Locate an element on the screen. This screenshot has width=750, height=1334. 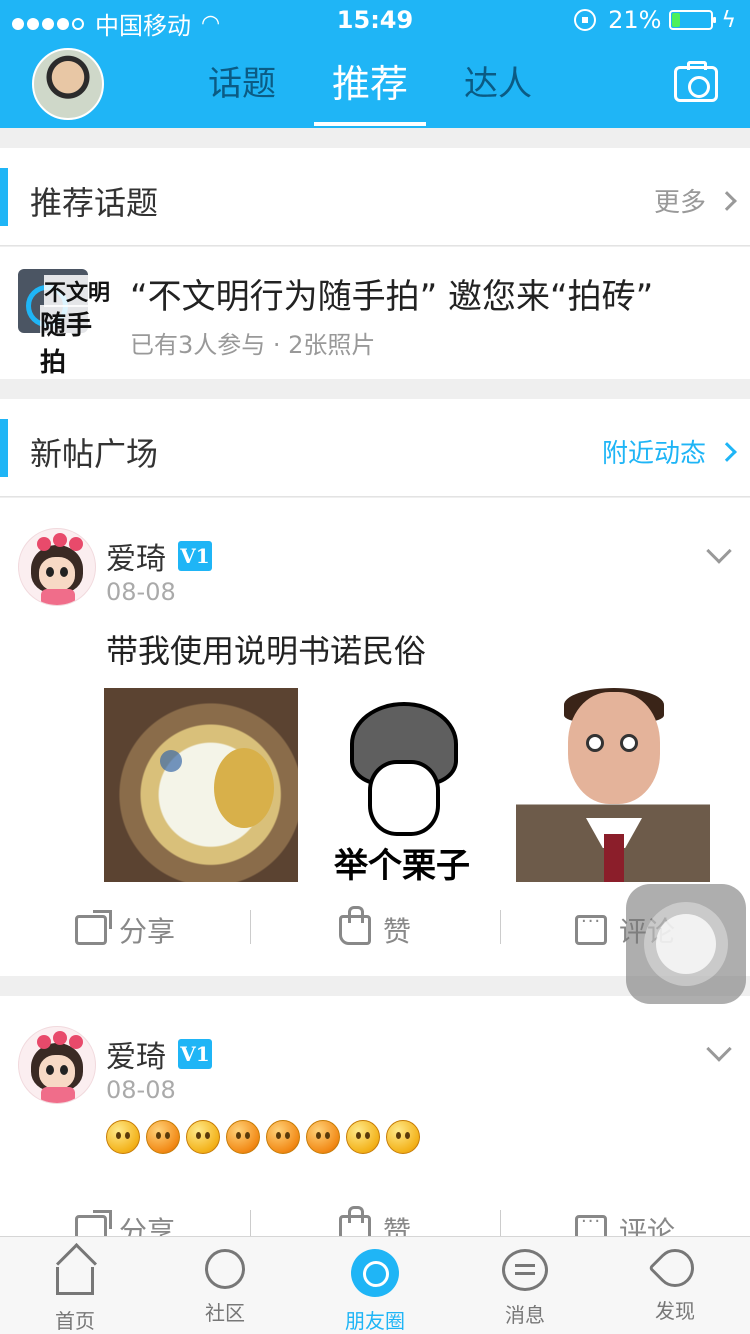
topic-logo: 不文明 随手拍 is located at coordinates (64, 322).